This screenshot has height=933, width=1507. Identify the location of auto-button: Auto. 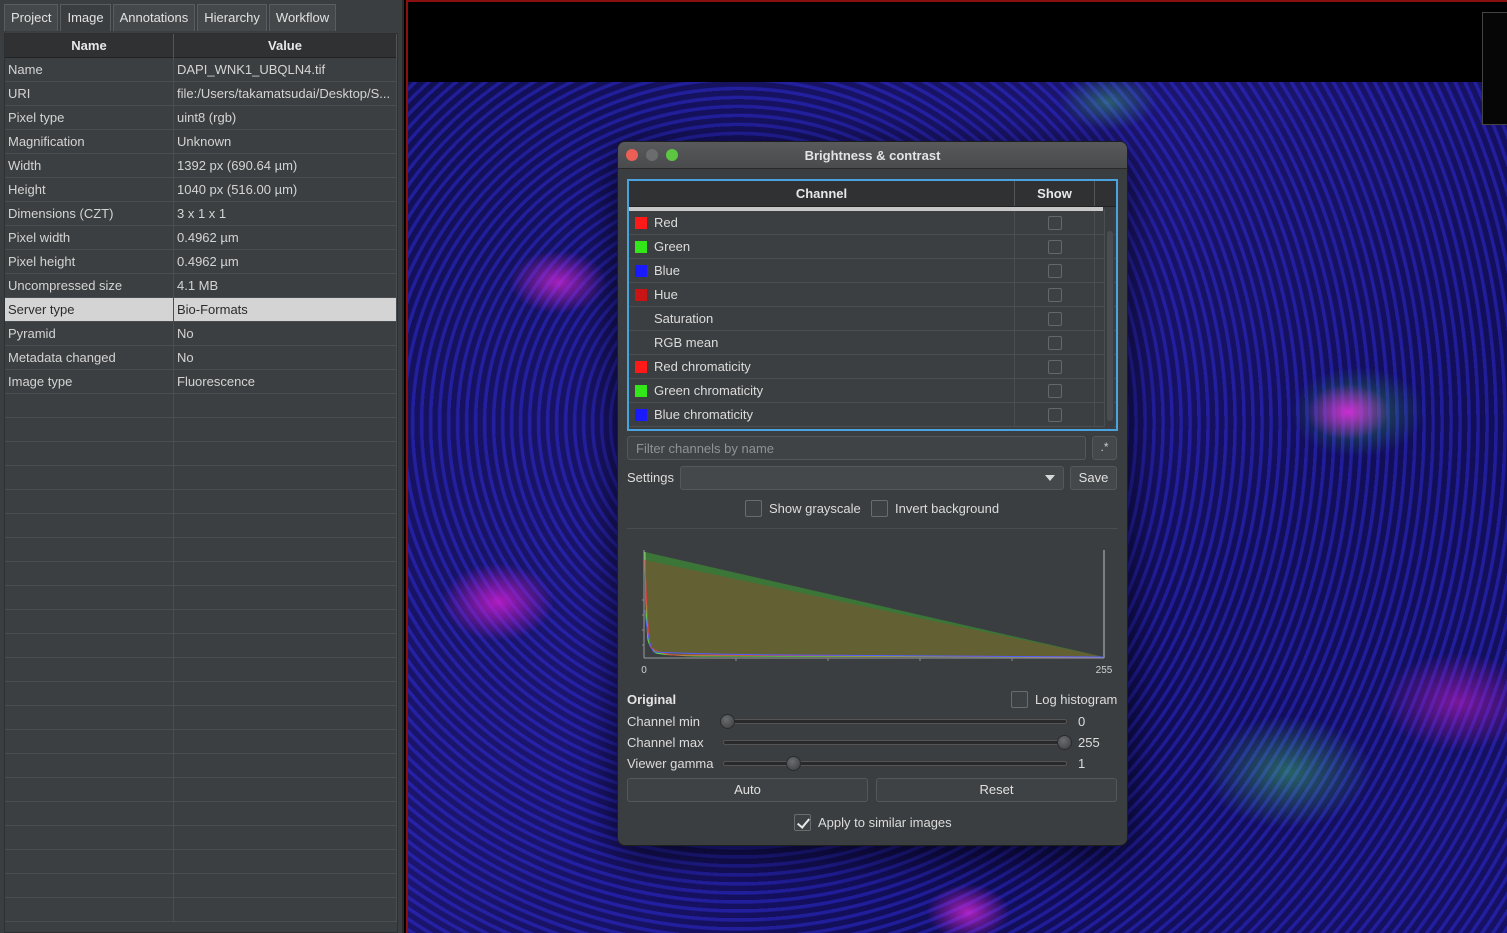
(747, 790).